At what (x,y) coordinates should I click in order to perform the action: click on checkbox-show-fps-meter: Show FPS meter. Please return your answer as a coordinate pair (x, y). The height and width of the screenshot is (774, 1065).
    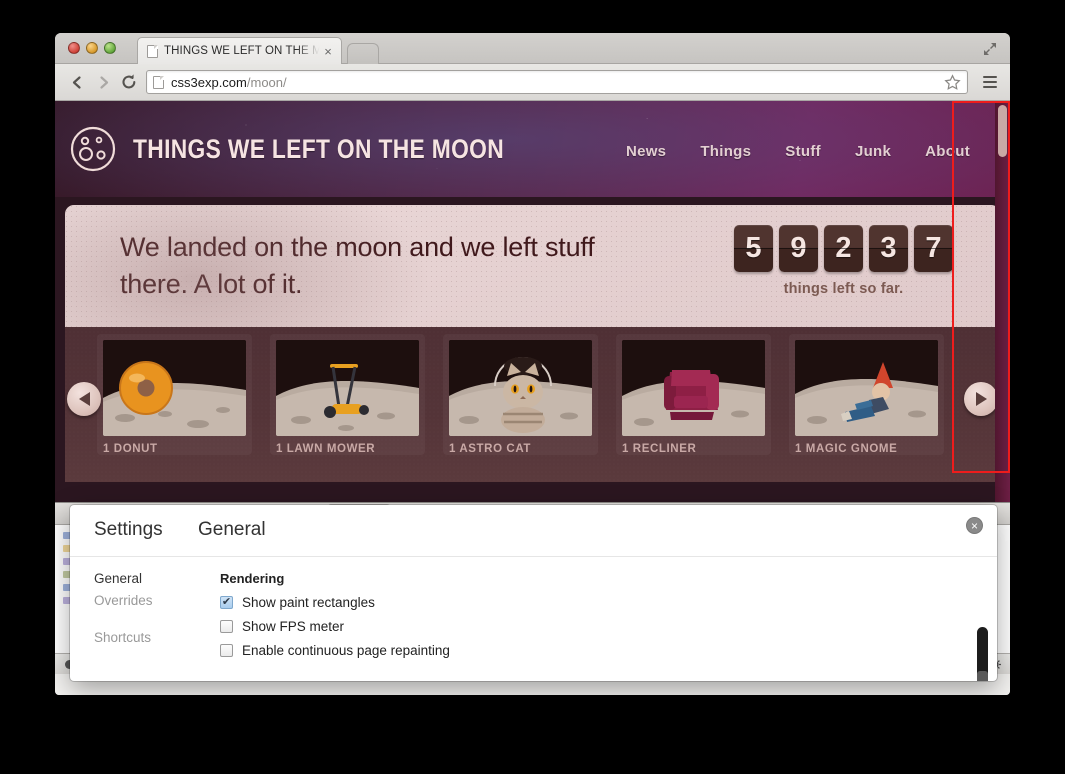
    Looking at the image, I should click on (608, 626).